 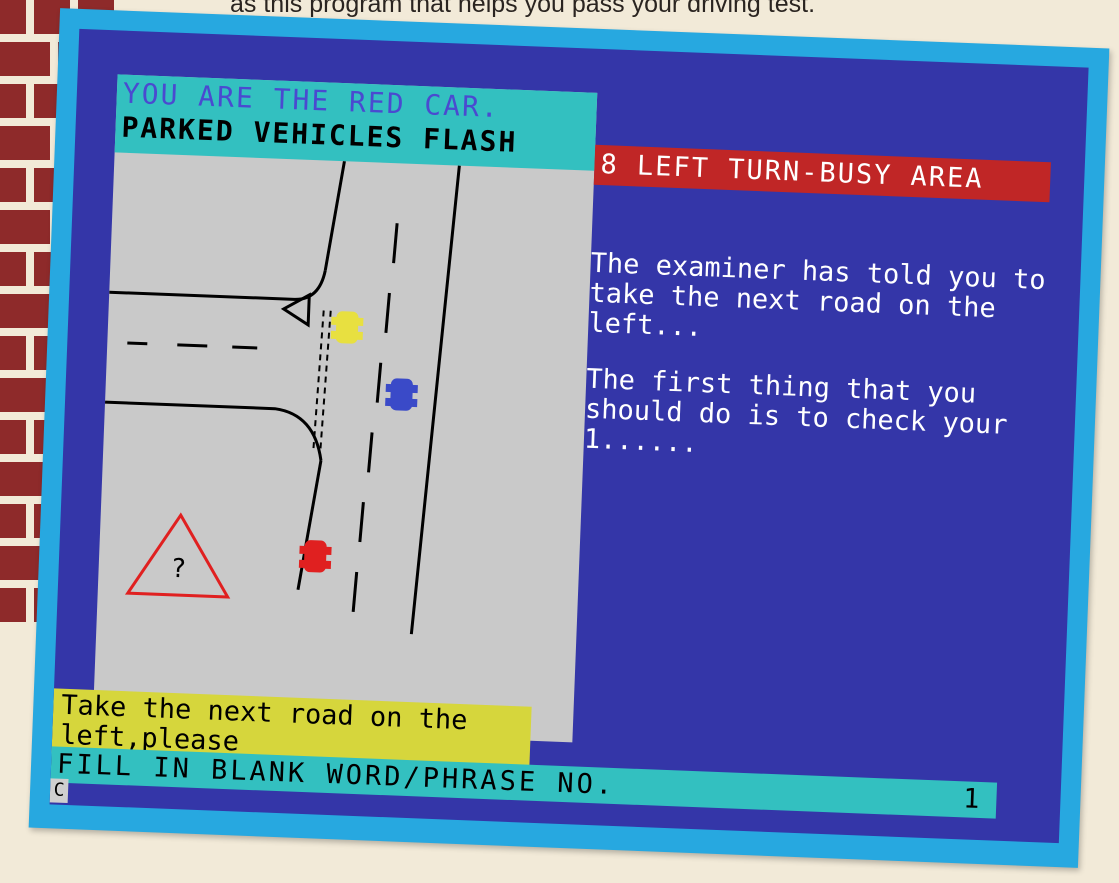 I want to click on warning-sign-glyph: ?, so click(x=178, y=569).